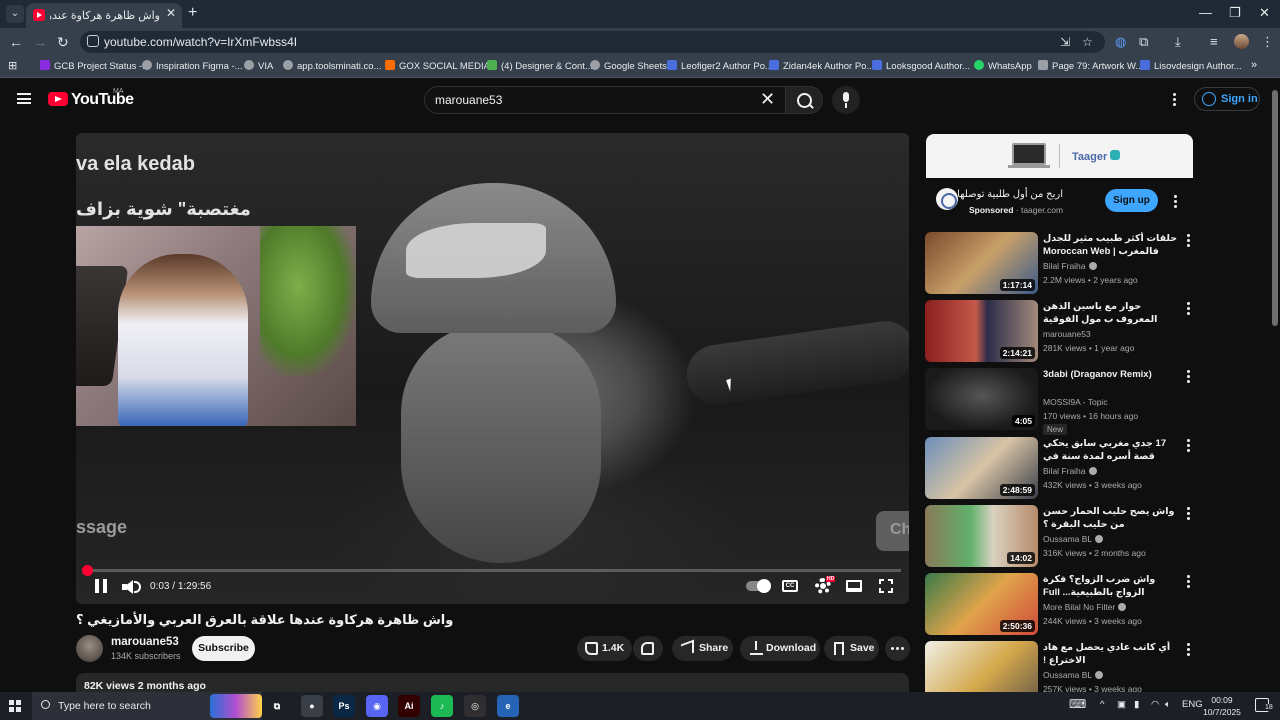 This screenshot has width=1280, height=720. I want to click on sign-in-button: Sign in, so click(1227, 99).